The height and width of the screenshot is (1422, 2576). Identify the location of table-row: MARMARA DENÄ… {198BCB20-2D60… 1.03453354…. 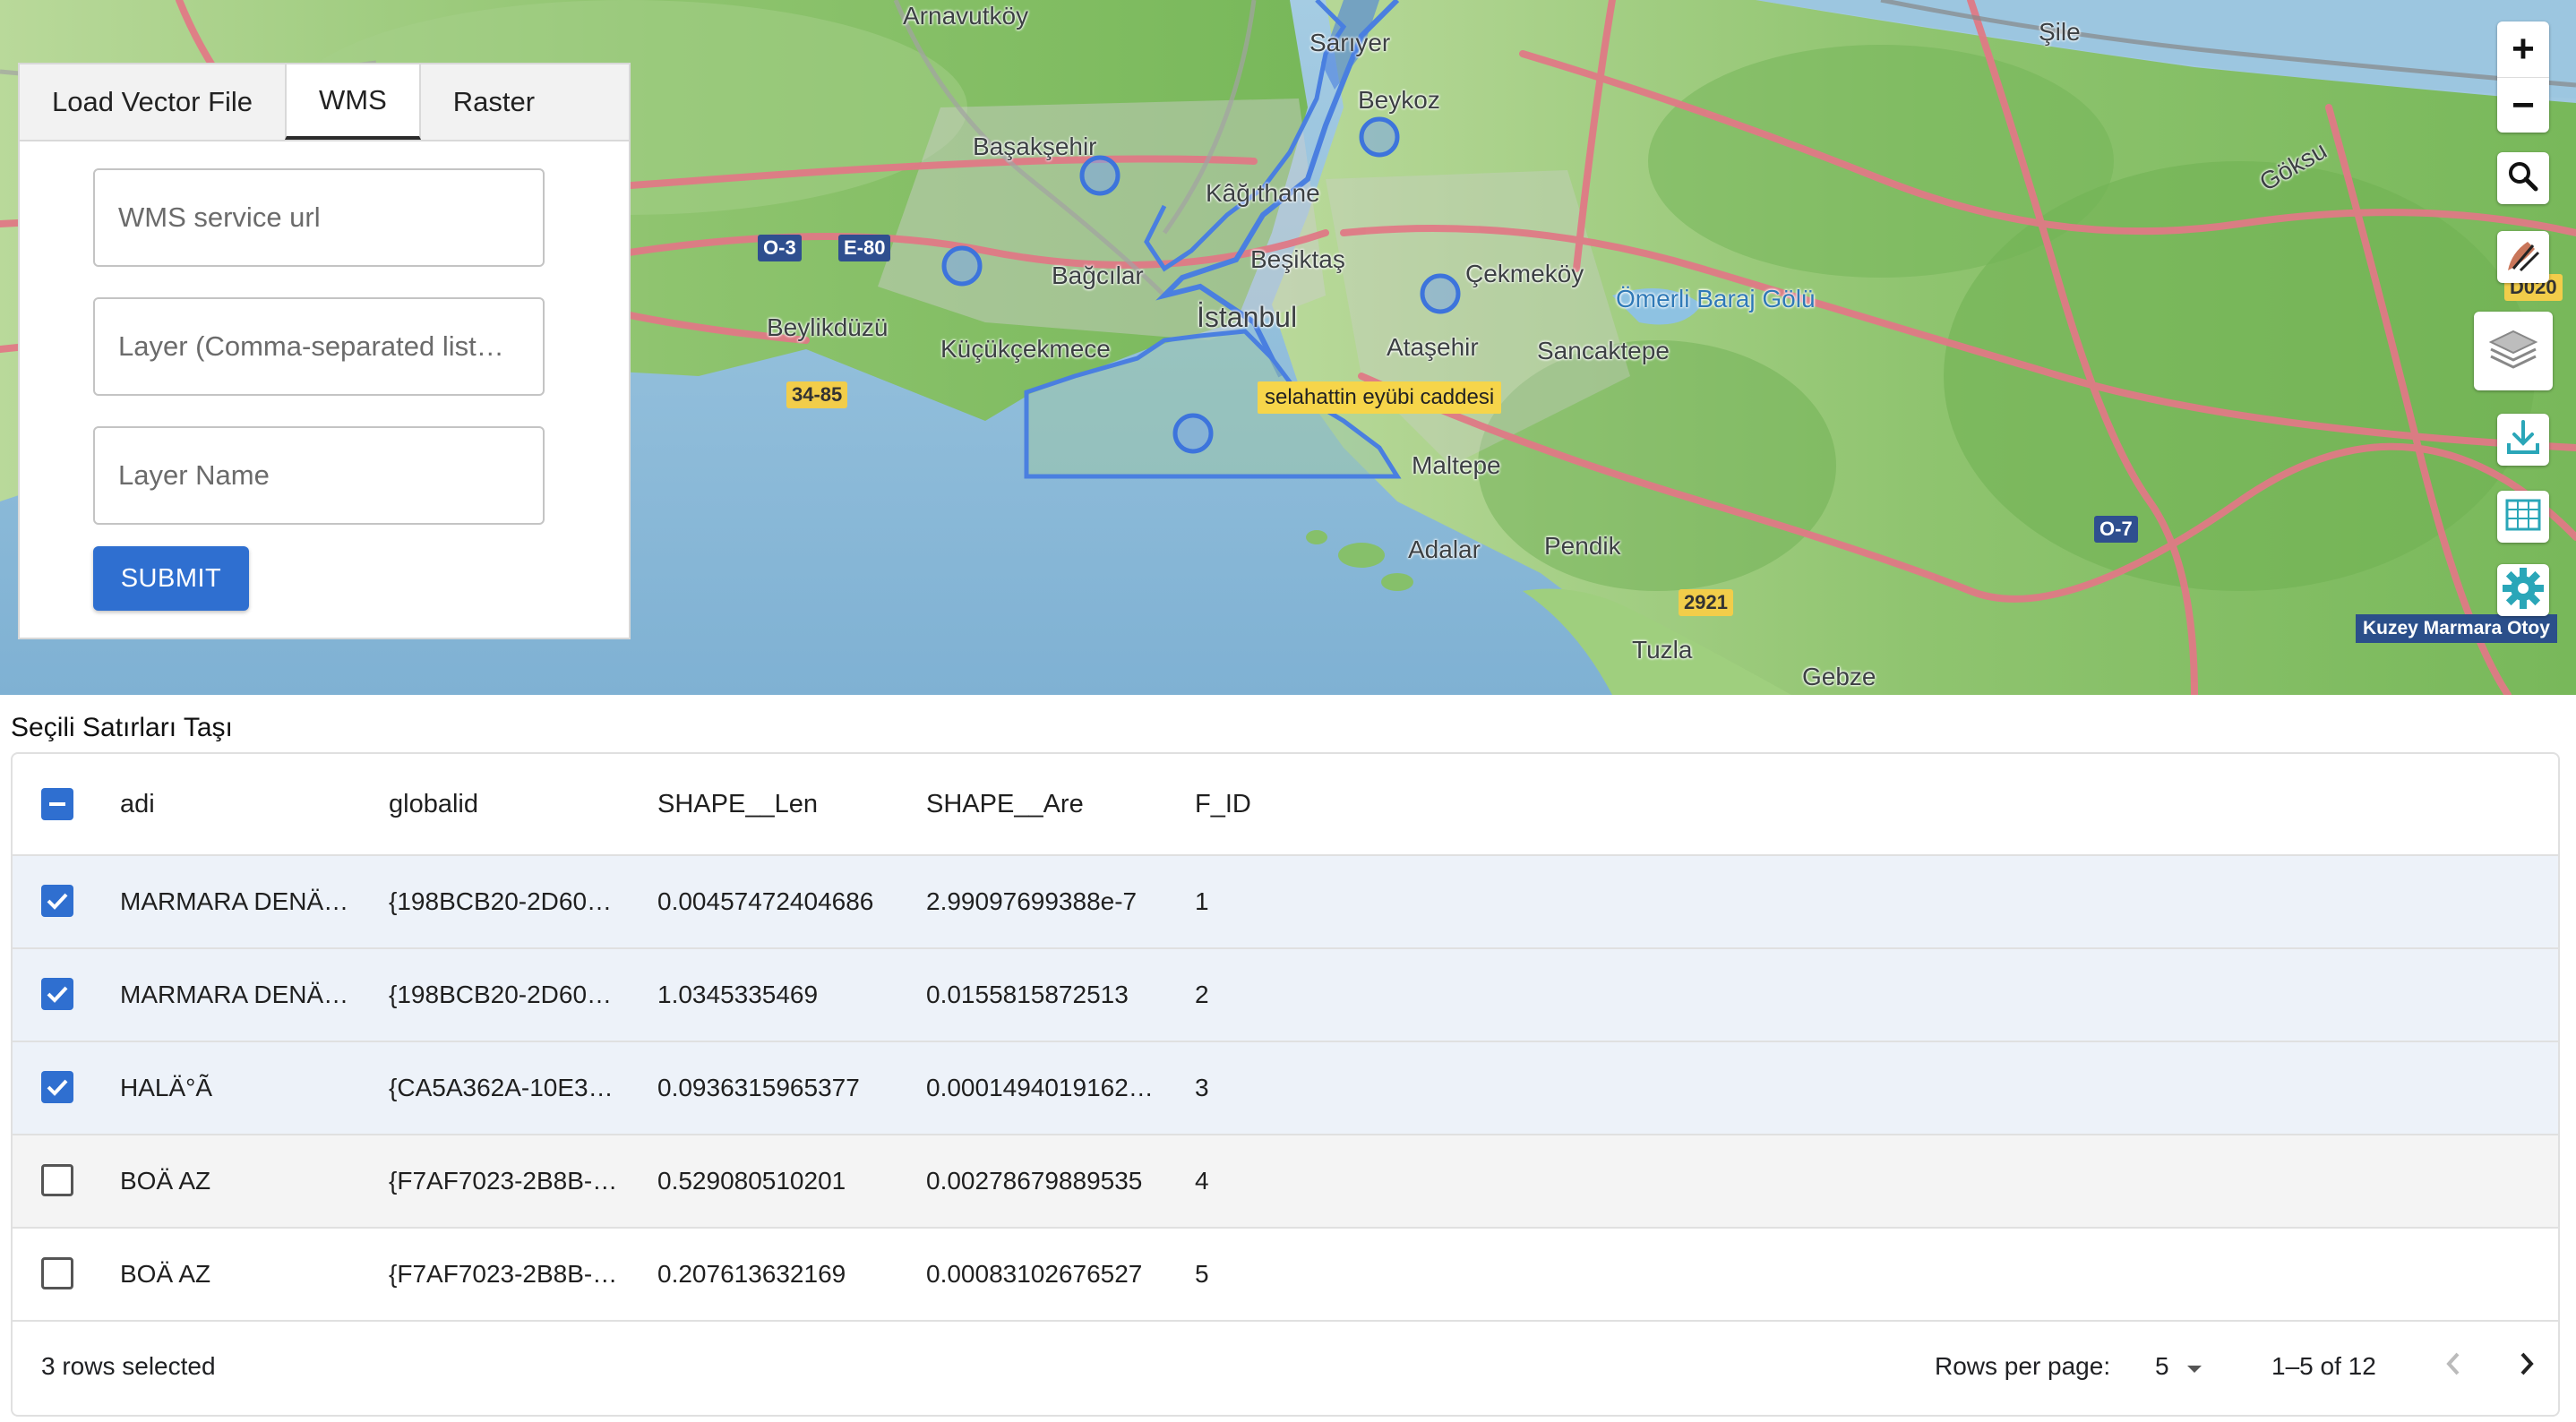
(1285, 995).